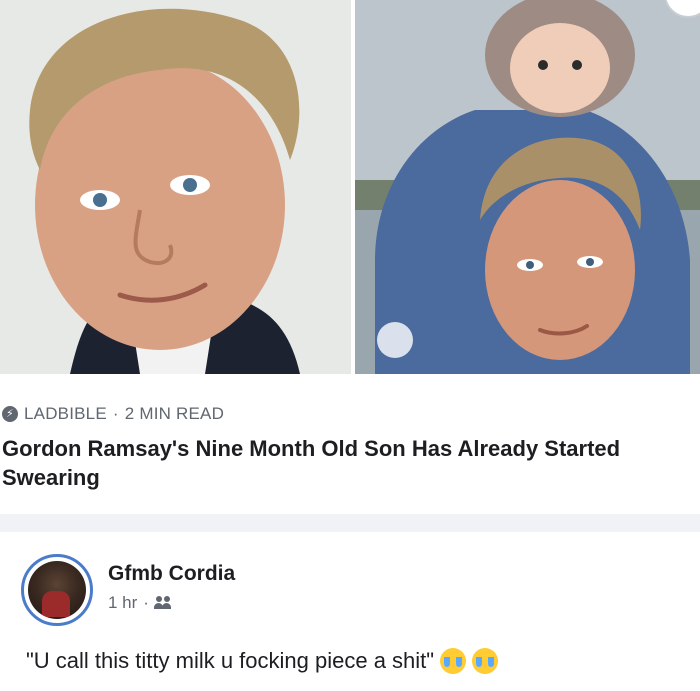 This screenshot has width=700, height=691. I want to click on link-source-row: ⚡ LADBIBLE · 2 MIN READ, so click(113, 414).